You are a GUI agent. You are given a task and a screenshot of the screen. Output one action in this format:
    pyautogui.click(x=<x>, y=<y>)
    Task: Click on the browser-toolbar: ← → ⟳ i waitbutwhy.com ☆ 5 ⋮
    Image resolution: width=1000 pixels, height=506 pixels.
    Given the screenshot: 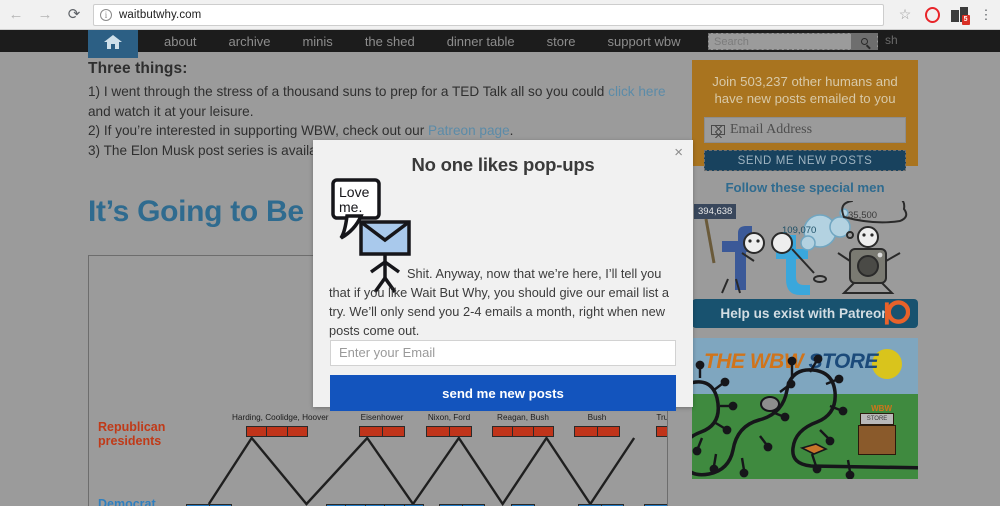 What is the action you would take?
    pyautogui.click(x=500, y=15)
    